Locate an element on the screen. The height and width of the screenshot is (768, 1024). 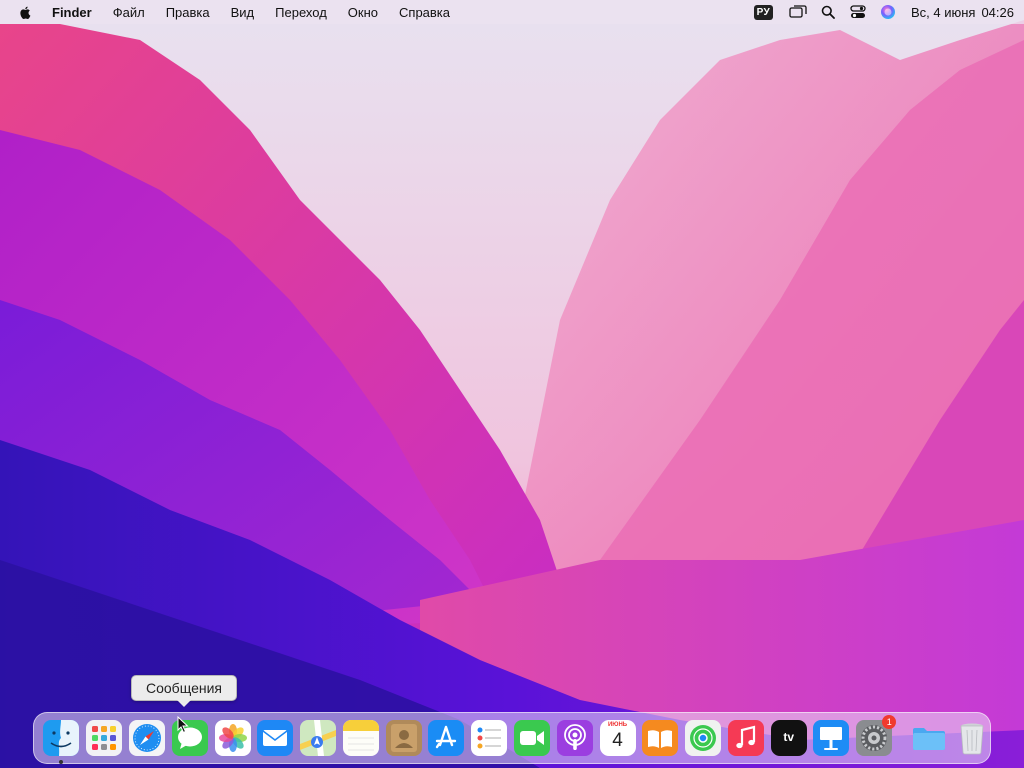
clock-date: Вс, 4 июня is located at coordinates (943, 12).